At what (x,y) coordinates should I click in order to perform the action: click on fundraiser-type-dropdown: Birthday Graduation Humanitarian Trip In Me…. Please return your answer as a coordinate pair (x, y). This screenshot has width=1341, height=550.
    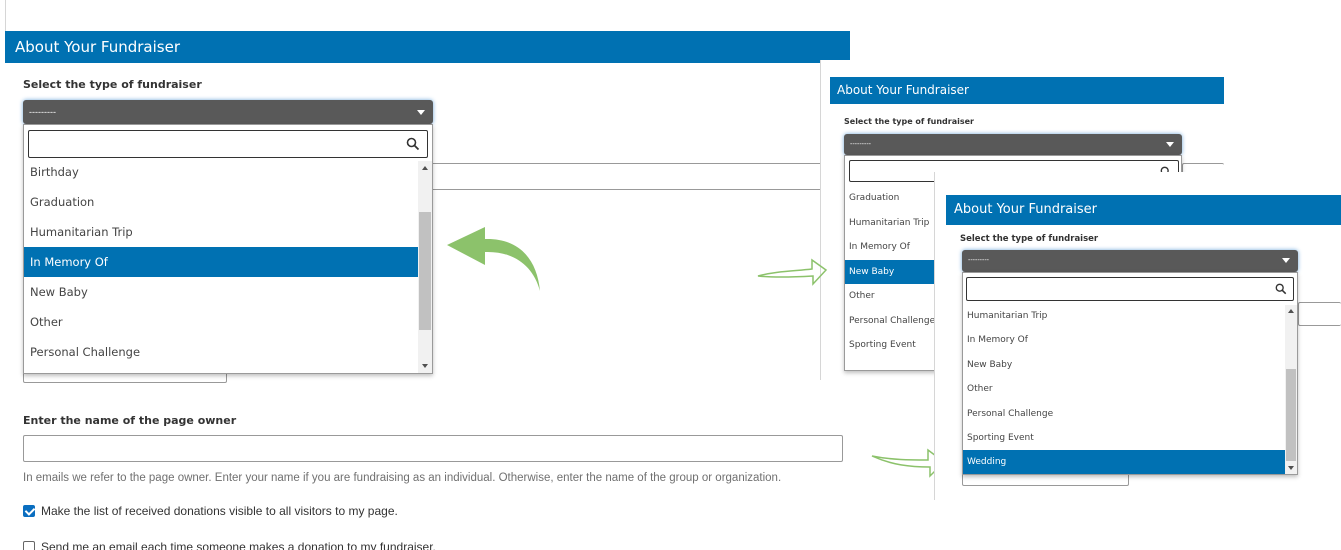
    Looking at the image, I should click on (228, 249).